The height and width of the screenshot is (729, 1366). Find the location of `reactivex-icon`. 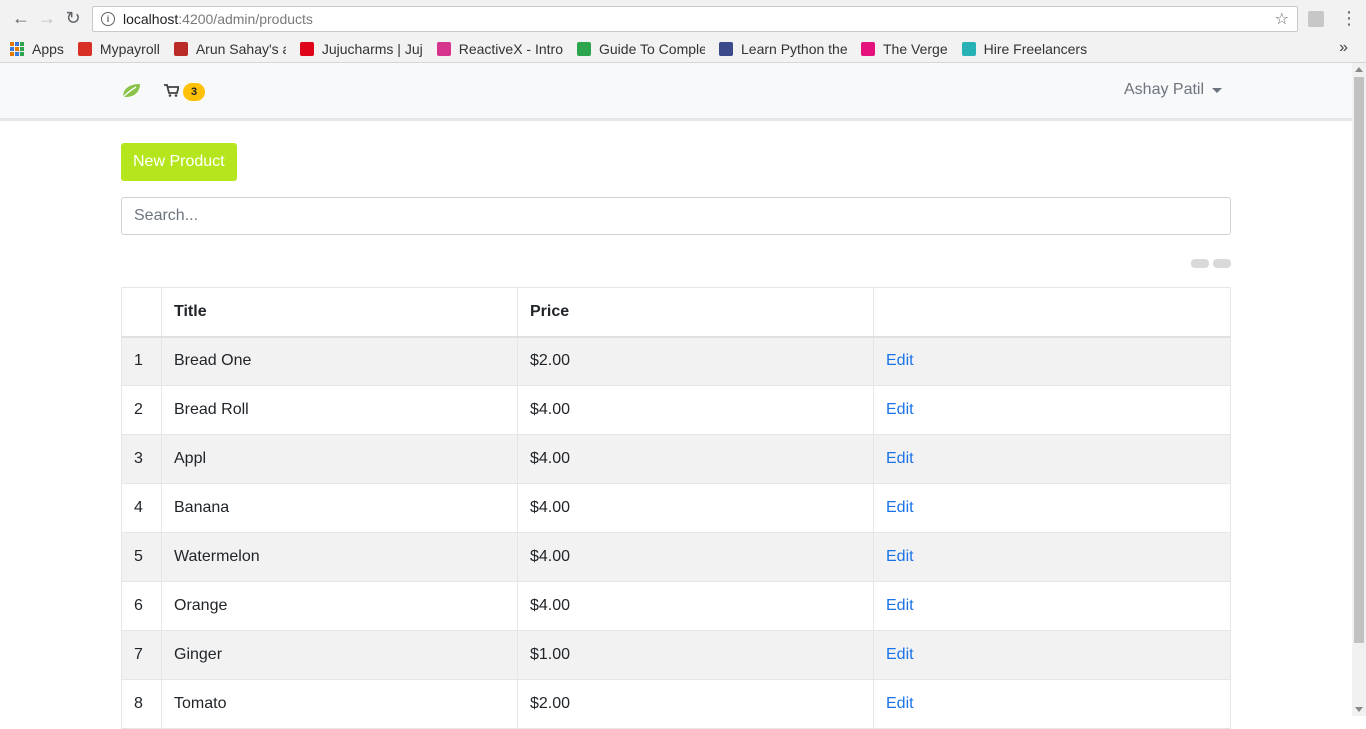

reactivex-icon is located at coordinates (443, 49).